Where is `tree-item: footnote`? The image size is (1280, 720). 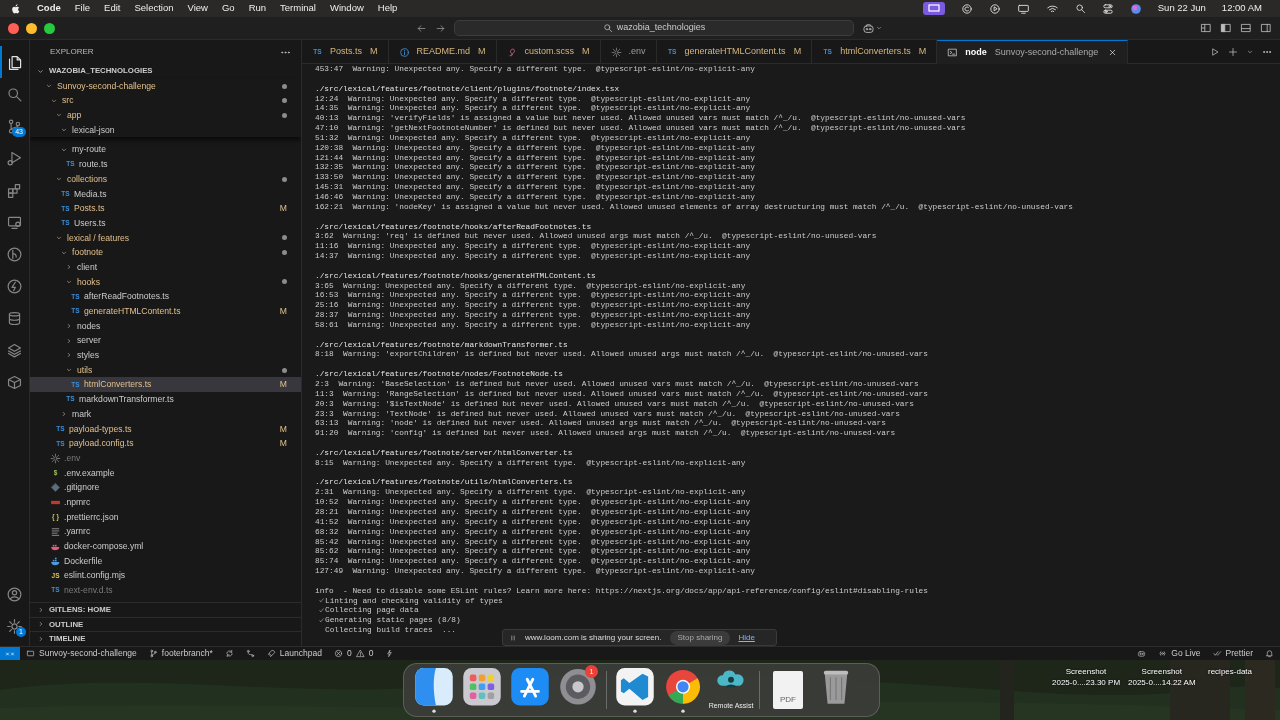 tree-item: footnote is located at coordinates (165, 252).